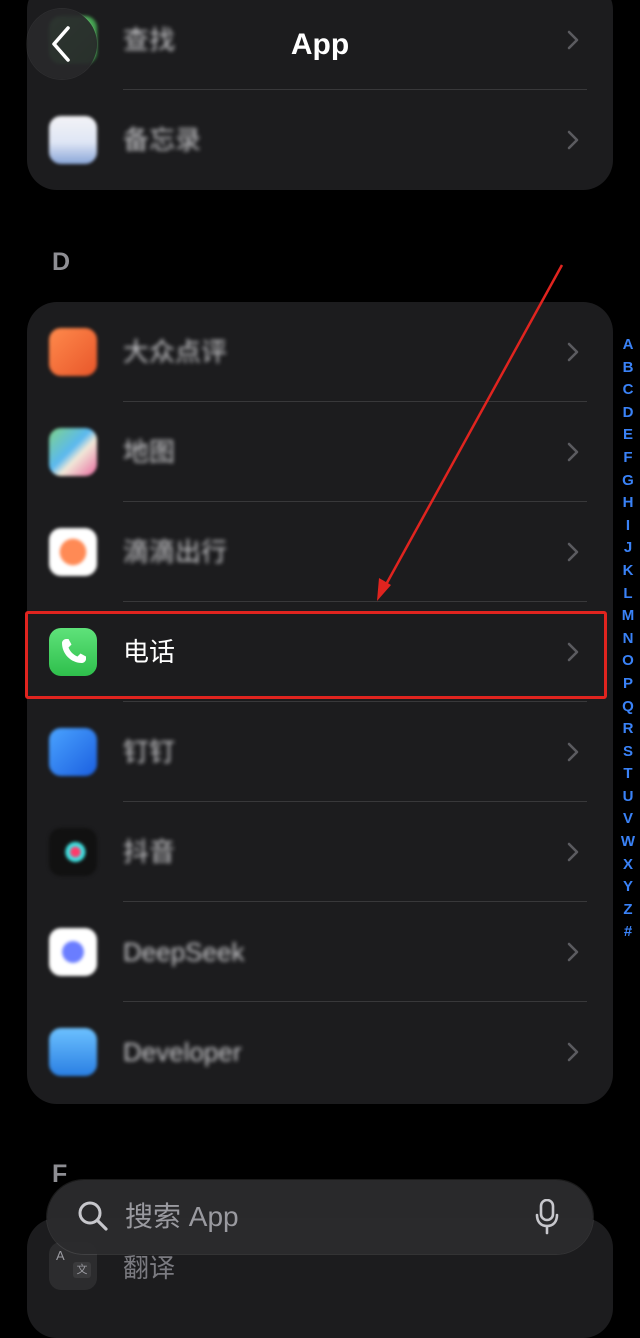 Image resolution: width=640 pixels, height=1338 pixels. Describe the element at coordinates (320, 752) in the screenshot. I see `app-row-dingtalk: 钉钉` at that location.